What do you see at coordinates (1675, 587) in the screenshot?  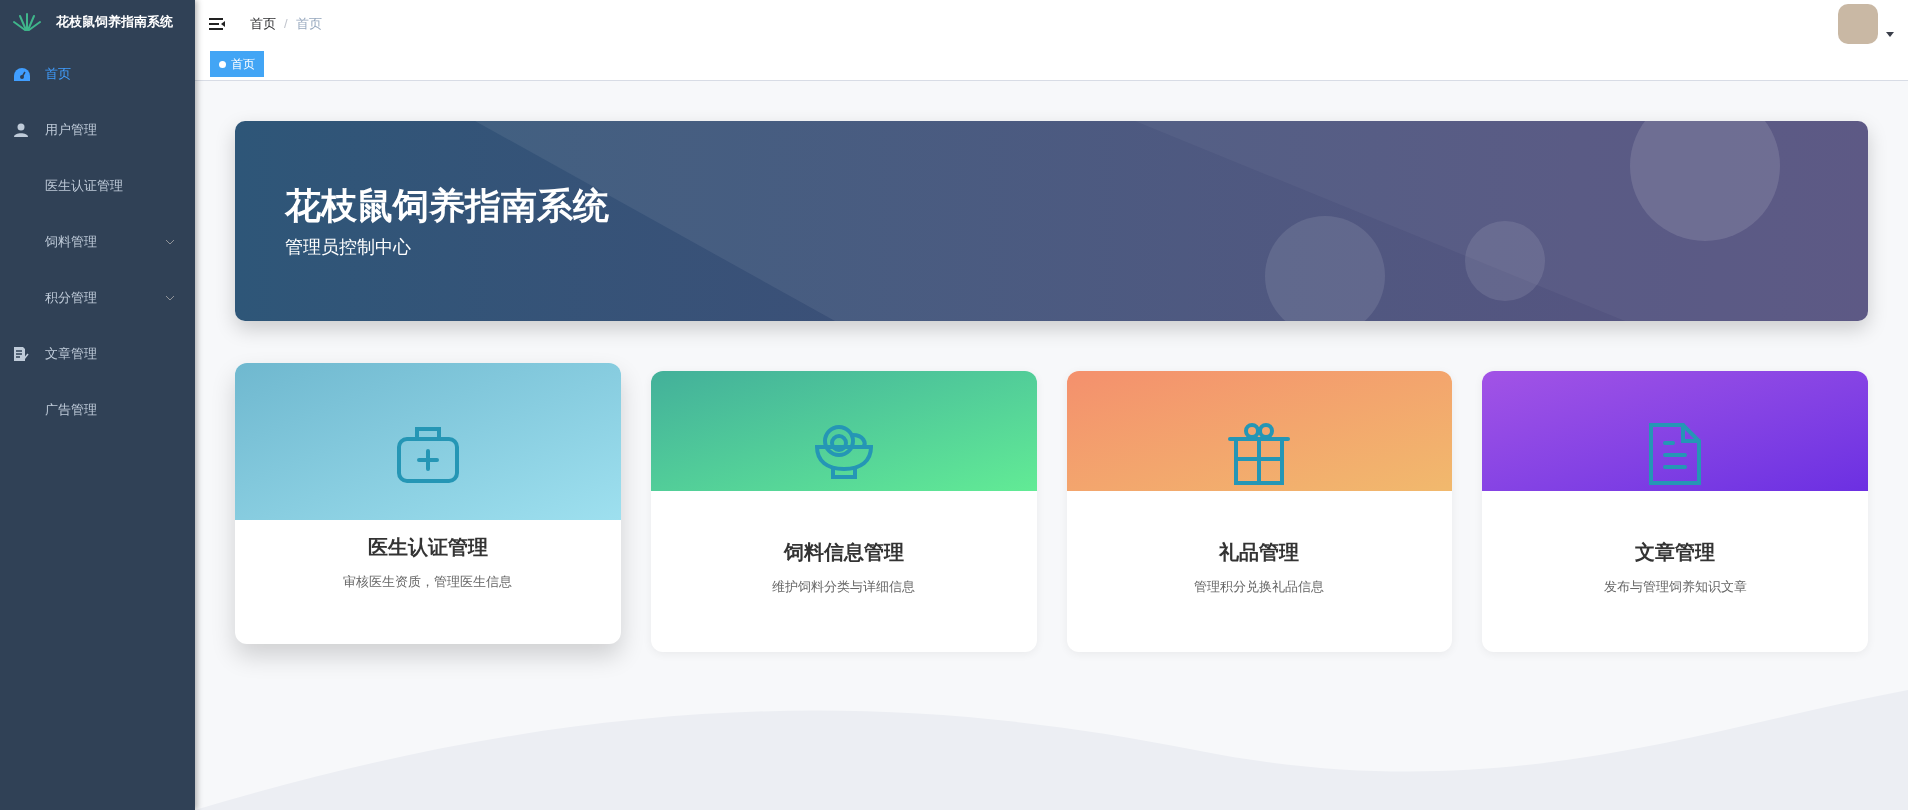 I see `card-description: 发布与管理饲养知识文章` at bounding box center [1675, 587].